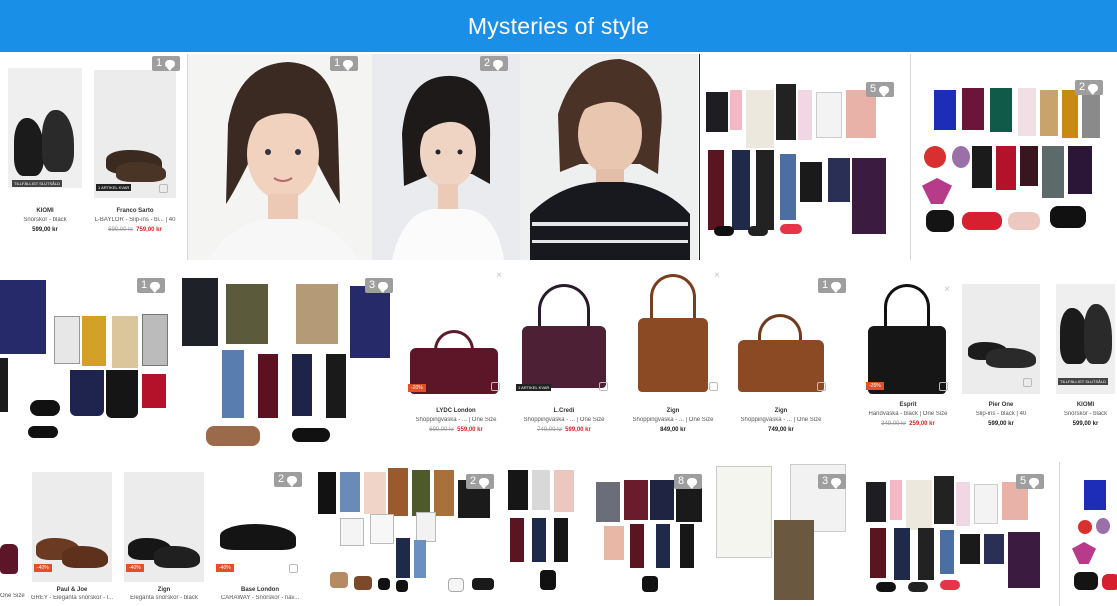 This screenshot has width=1117, height=606. Describe the element at coordinates (692, 483) in the screenshot. I see `comment-icon` at that location.